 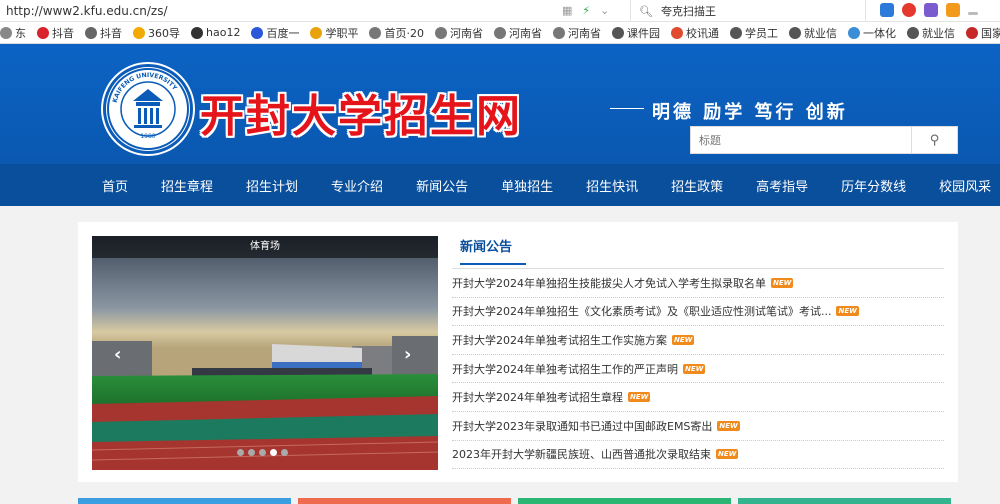 What do you see at coordinates (559, 340) in the screenshot?
I see `news-item-title: 开封大学2024年单独考试招生工作实施方案` at bounding box center [559, 340].